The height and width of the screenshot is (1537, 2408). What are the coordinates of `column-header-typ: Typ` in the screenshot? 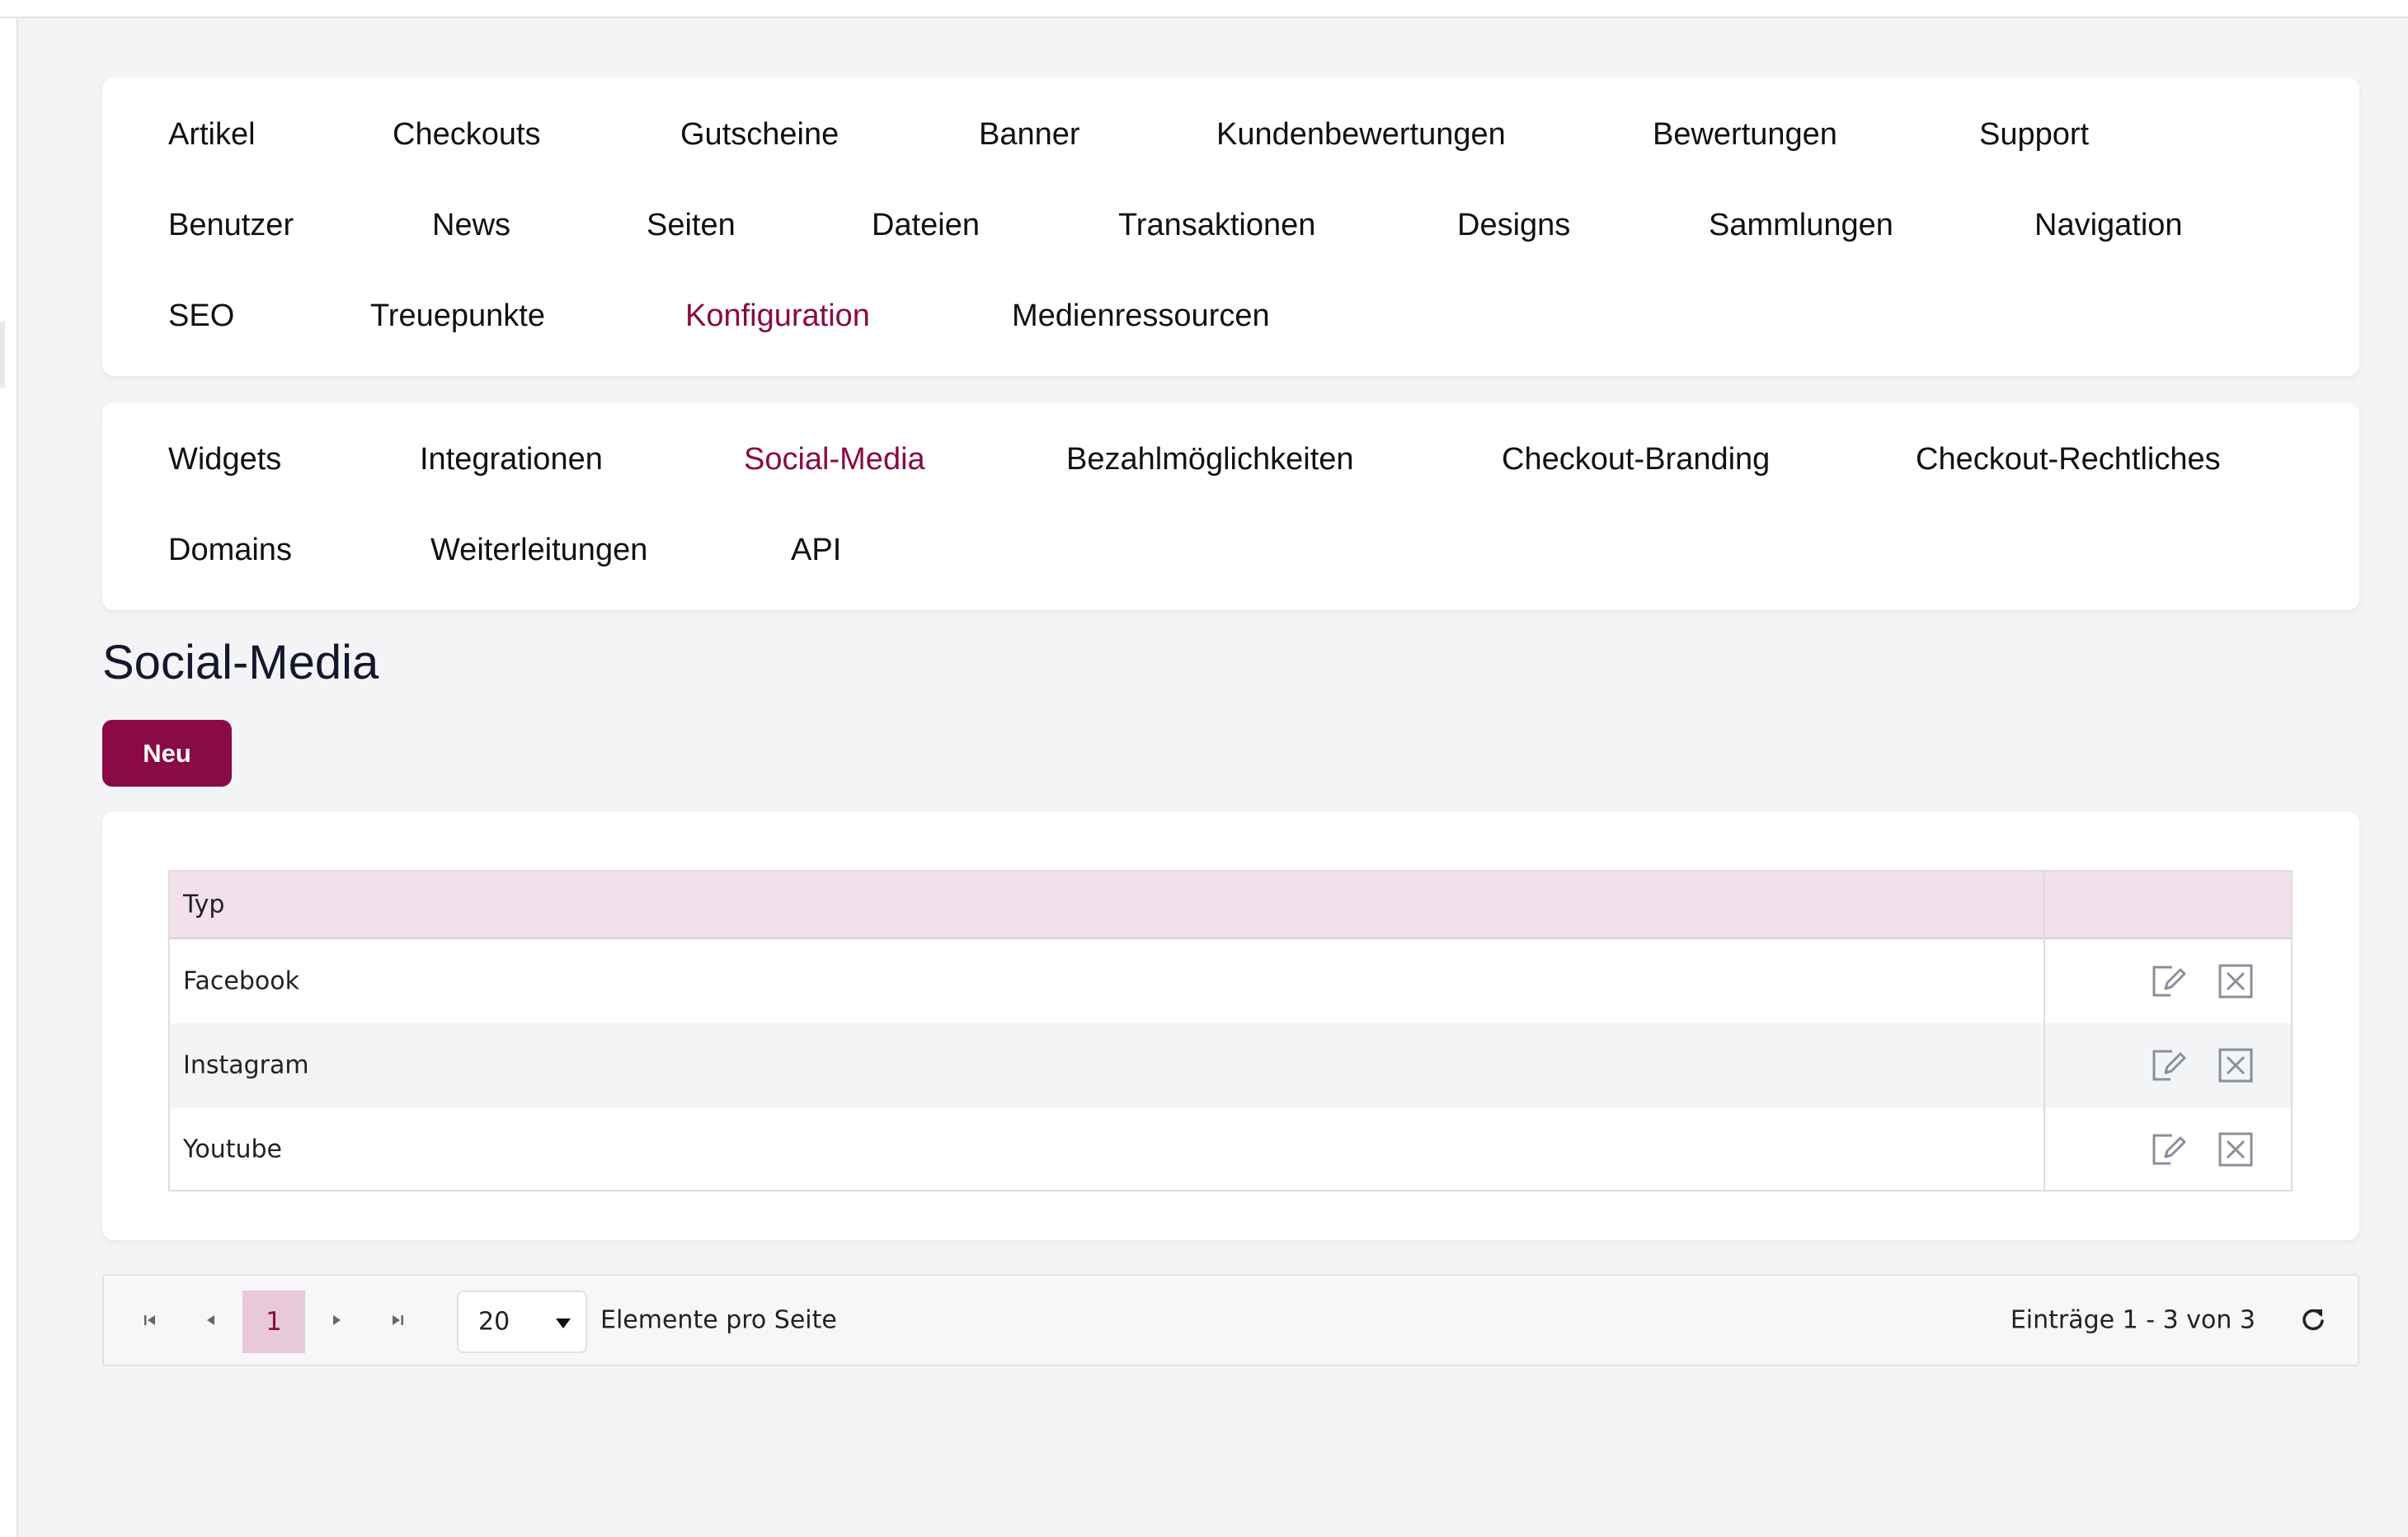 It's located at (204, 905).